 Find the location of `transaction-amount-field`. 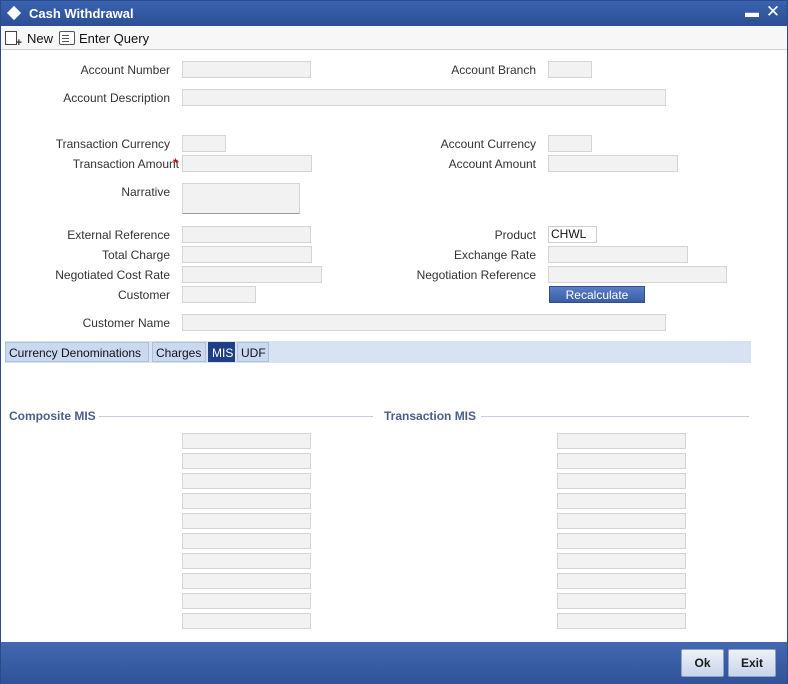

transaction-amount-field is located at coordinates (247, 163).